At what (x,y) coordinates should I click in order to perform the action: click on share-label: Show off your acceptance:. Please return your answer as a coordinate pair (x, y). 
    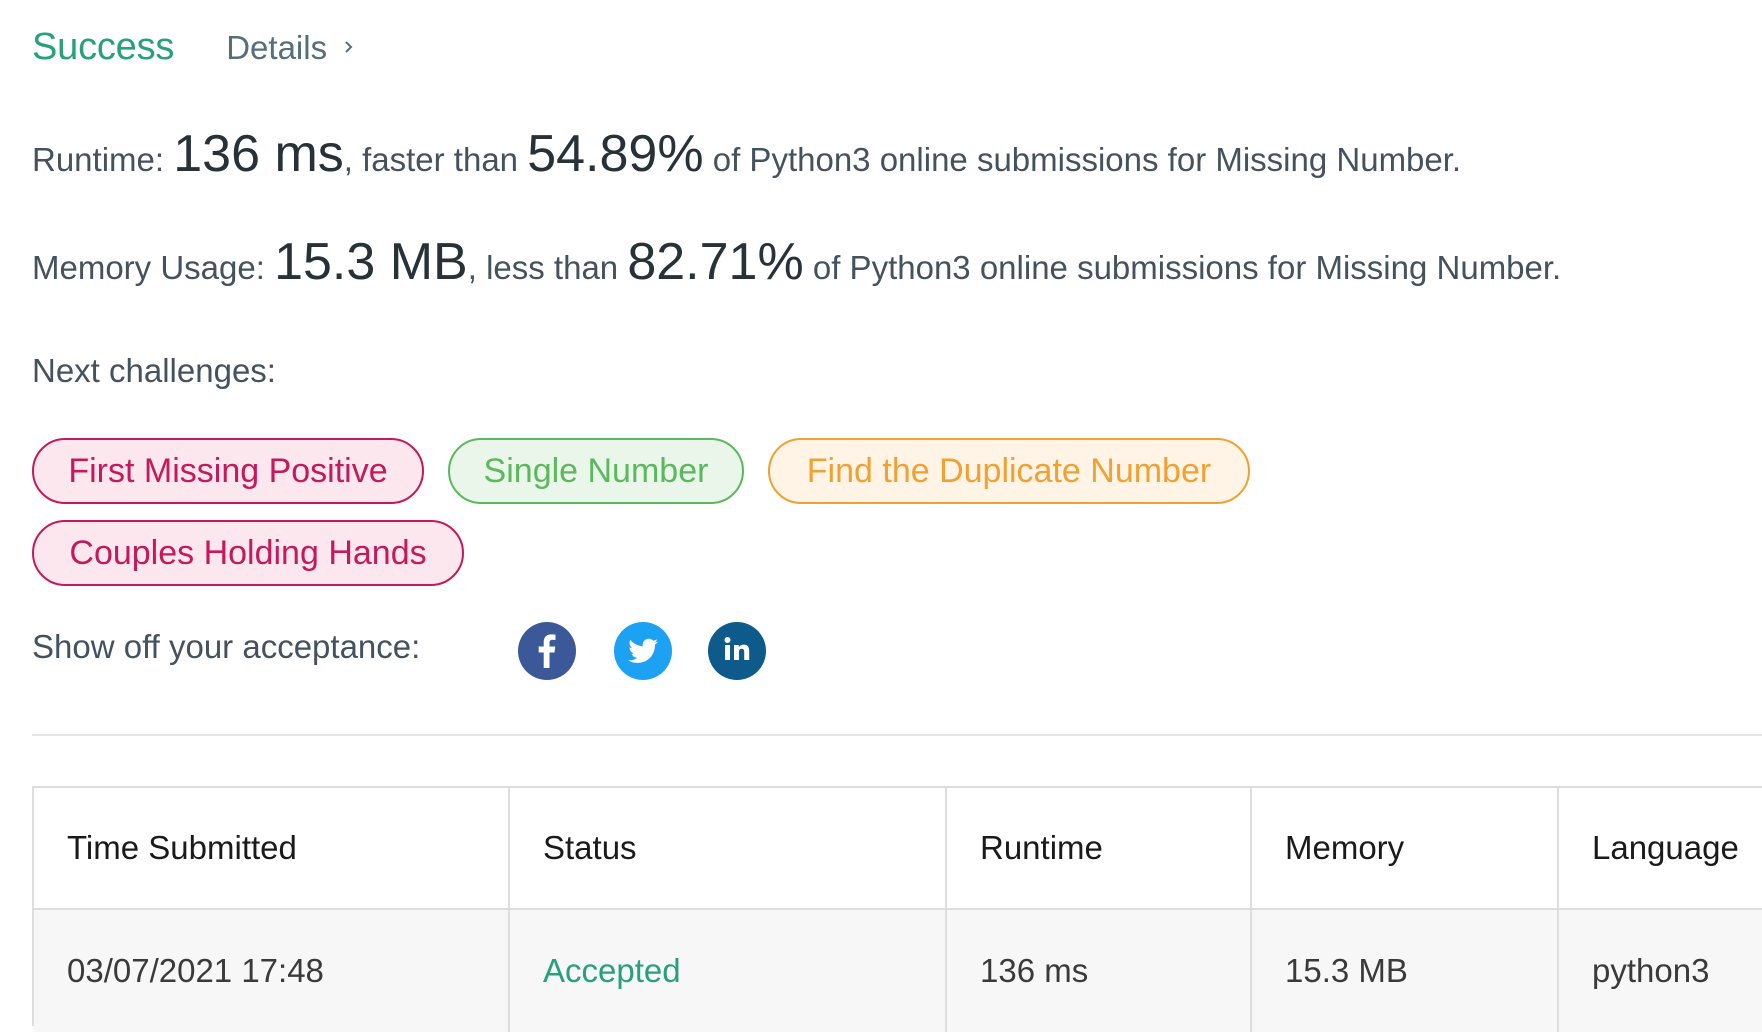
    Looking at the image, I should click on (226, 646).